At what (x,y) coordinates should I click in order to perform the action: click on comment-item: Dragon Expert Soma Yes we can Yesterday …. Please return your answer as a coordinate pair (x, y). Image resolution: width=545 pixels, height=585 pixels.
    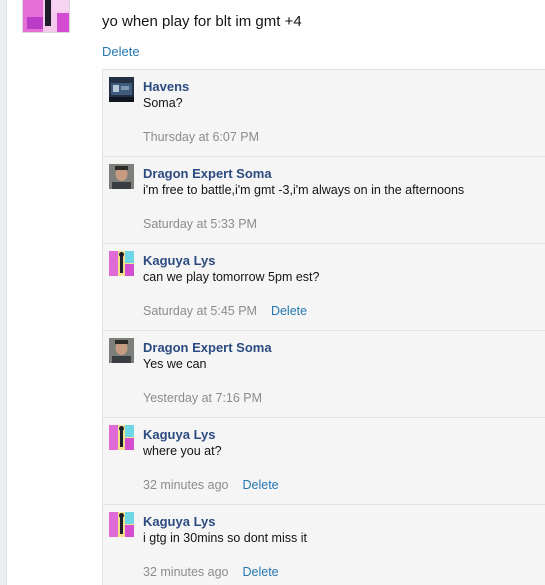
    Looking at the image, I should click on (324, 374).